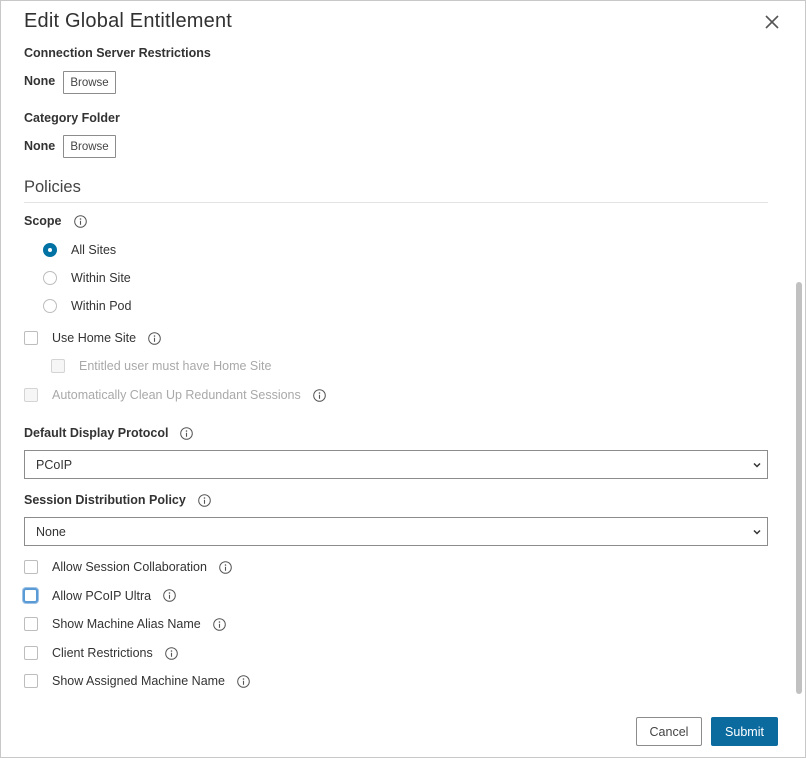 This screenshot has width=806, height=758. I want to click on close-icon, so click(772, 22).